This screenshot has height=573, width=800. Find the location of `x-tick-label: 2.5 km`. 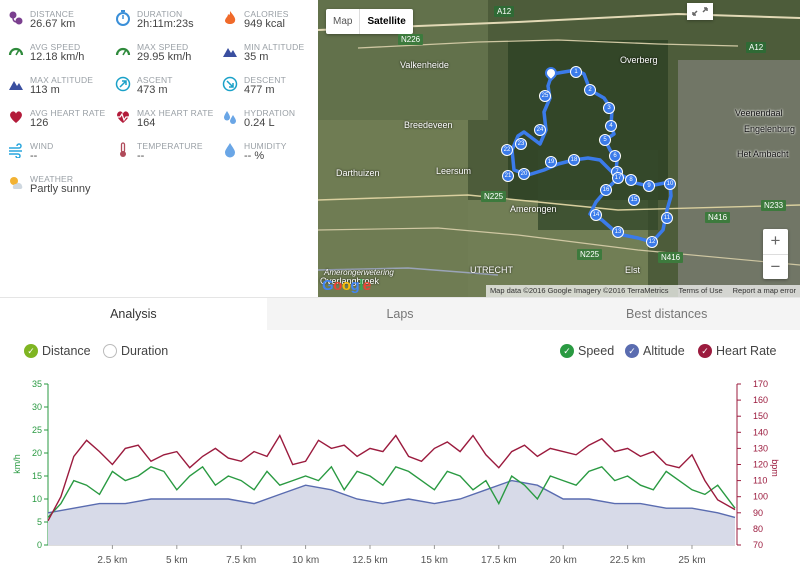

x-tick-label: 2.5 km is located at coordinates (112, 560).